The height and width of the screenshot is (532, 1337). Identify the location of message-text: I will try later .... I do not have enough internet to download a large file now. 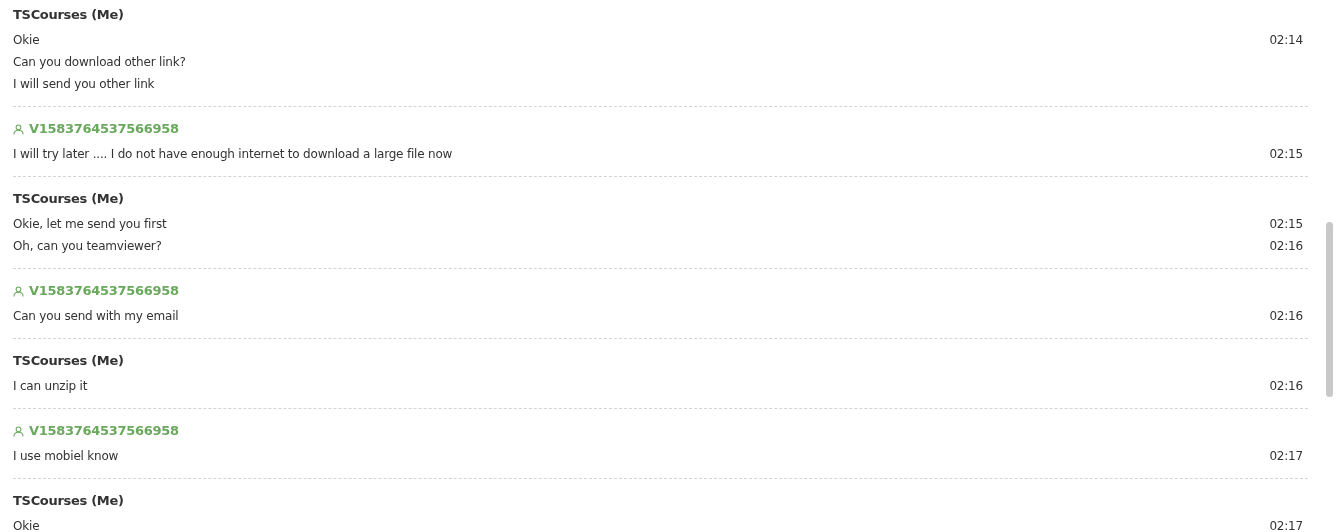
(233, 154).